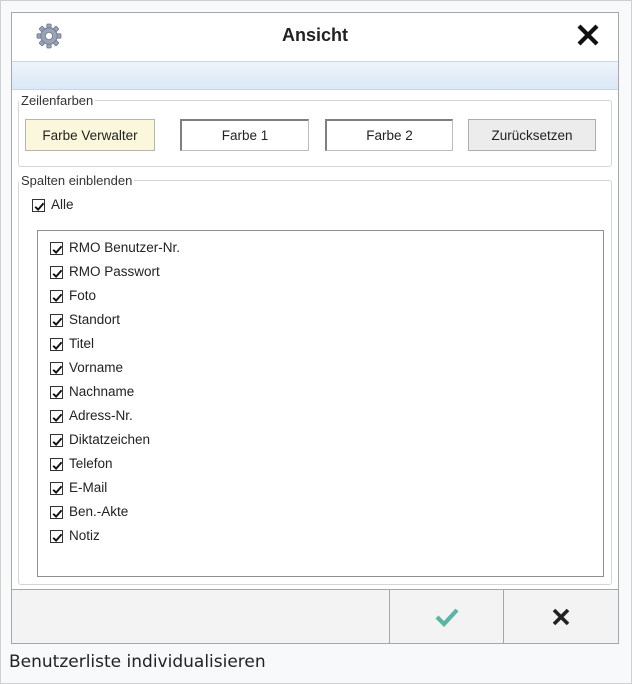 The image size is (632, 684). I want to click on cancel-button, so click(561, 616).